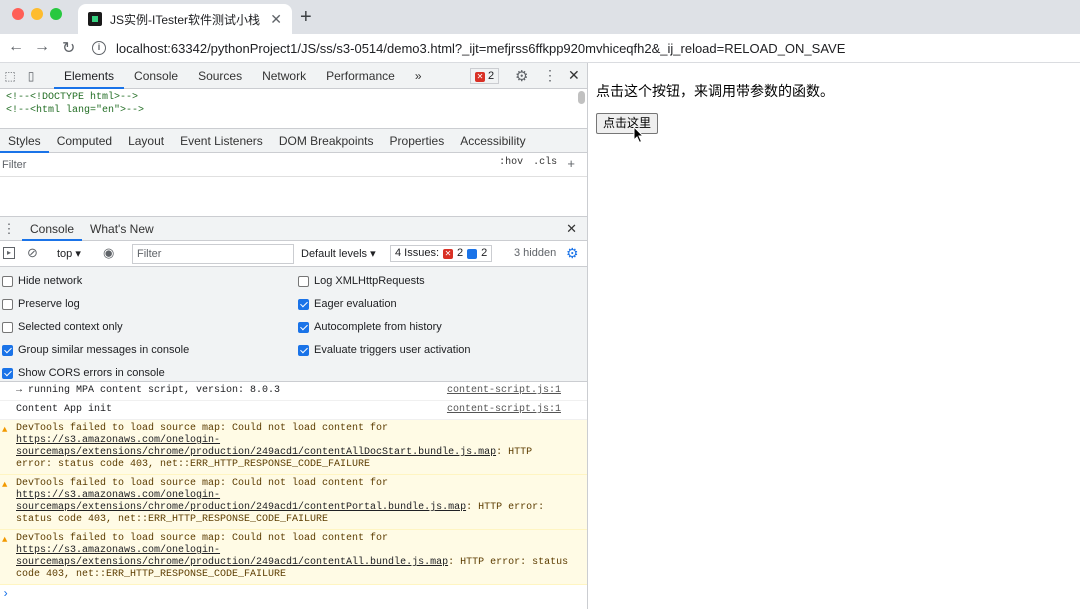 This screenshot has height=609, width=1080. What do you see at coordinates (326, 141) in the screenshot?
I see `tab-dom-breakpoints: DOM Breakpoints` at bounding box center [326, 141].